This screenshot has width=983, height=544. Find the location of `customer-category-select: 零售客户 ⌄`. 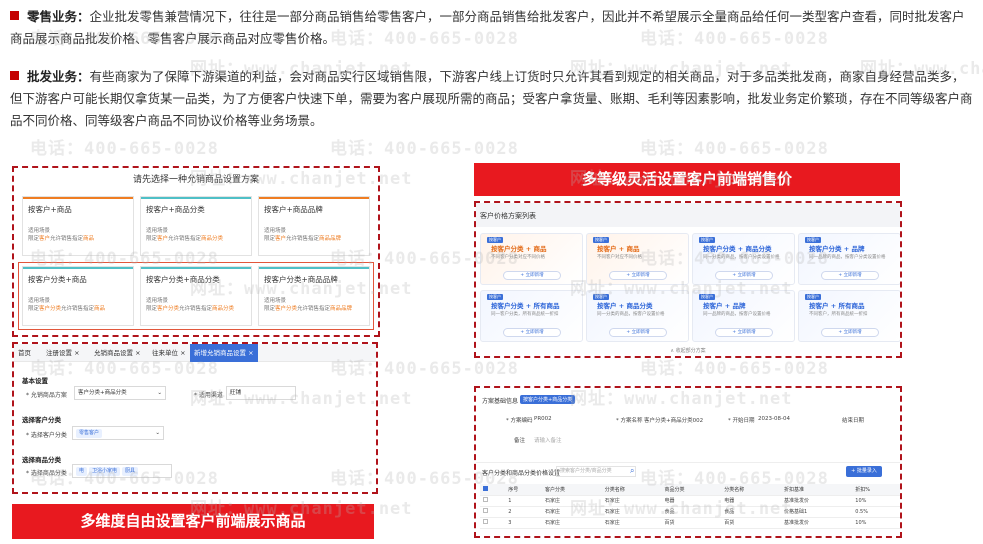

customer-category-select: 零售客户 ⌄ is located at coordinates (118, 433).